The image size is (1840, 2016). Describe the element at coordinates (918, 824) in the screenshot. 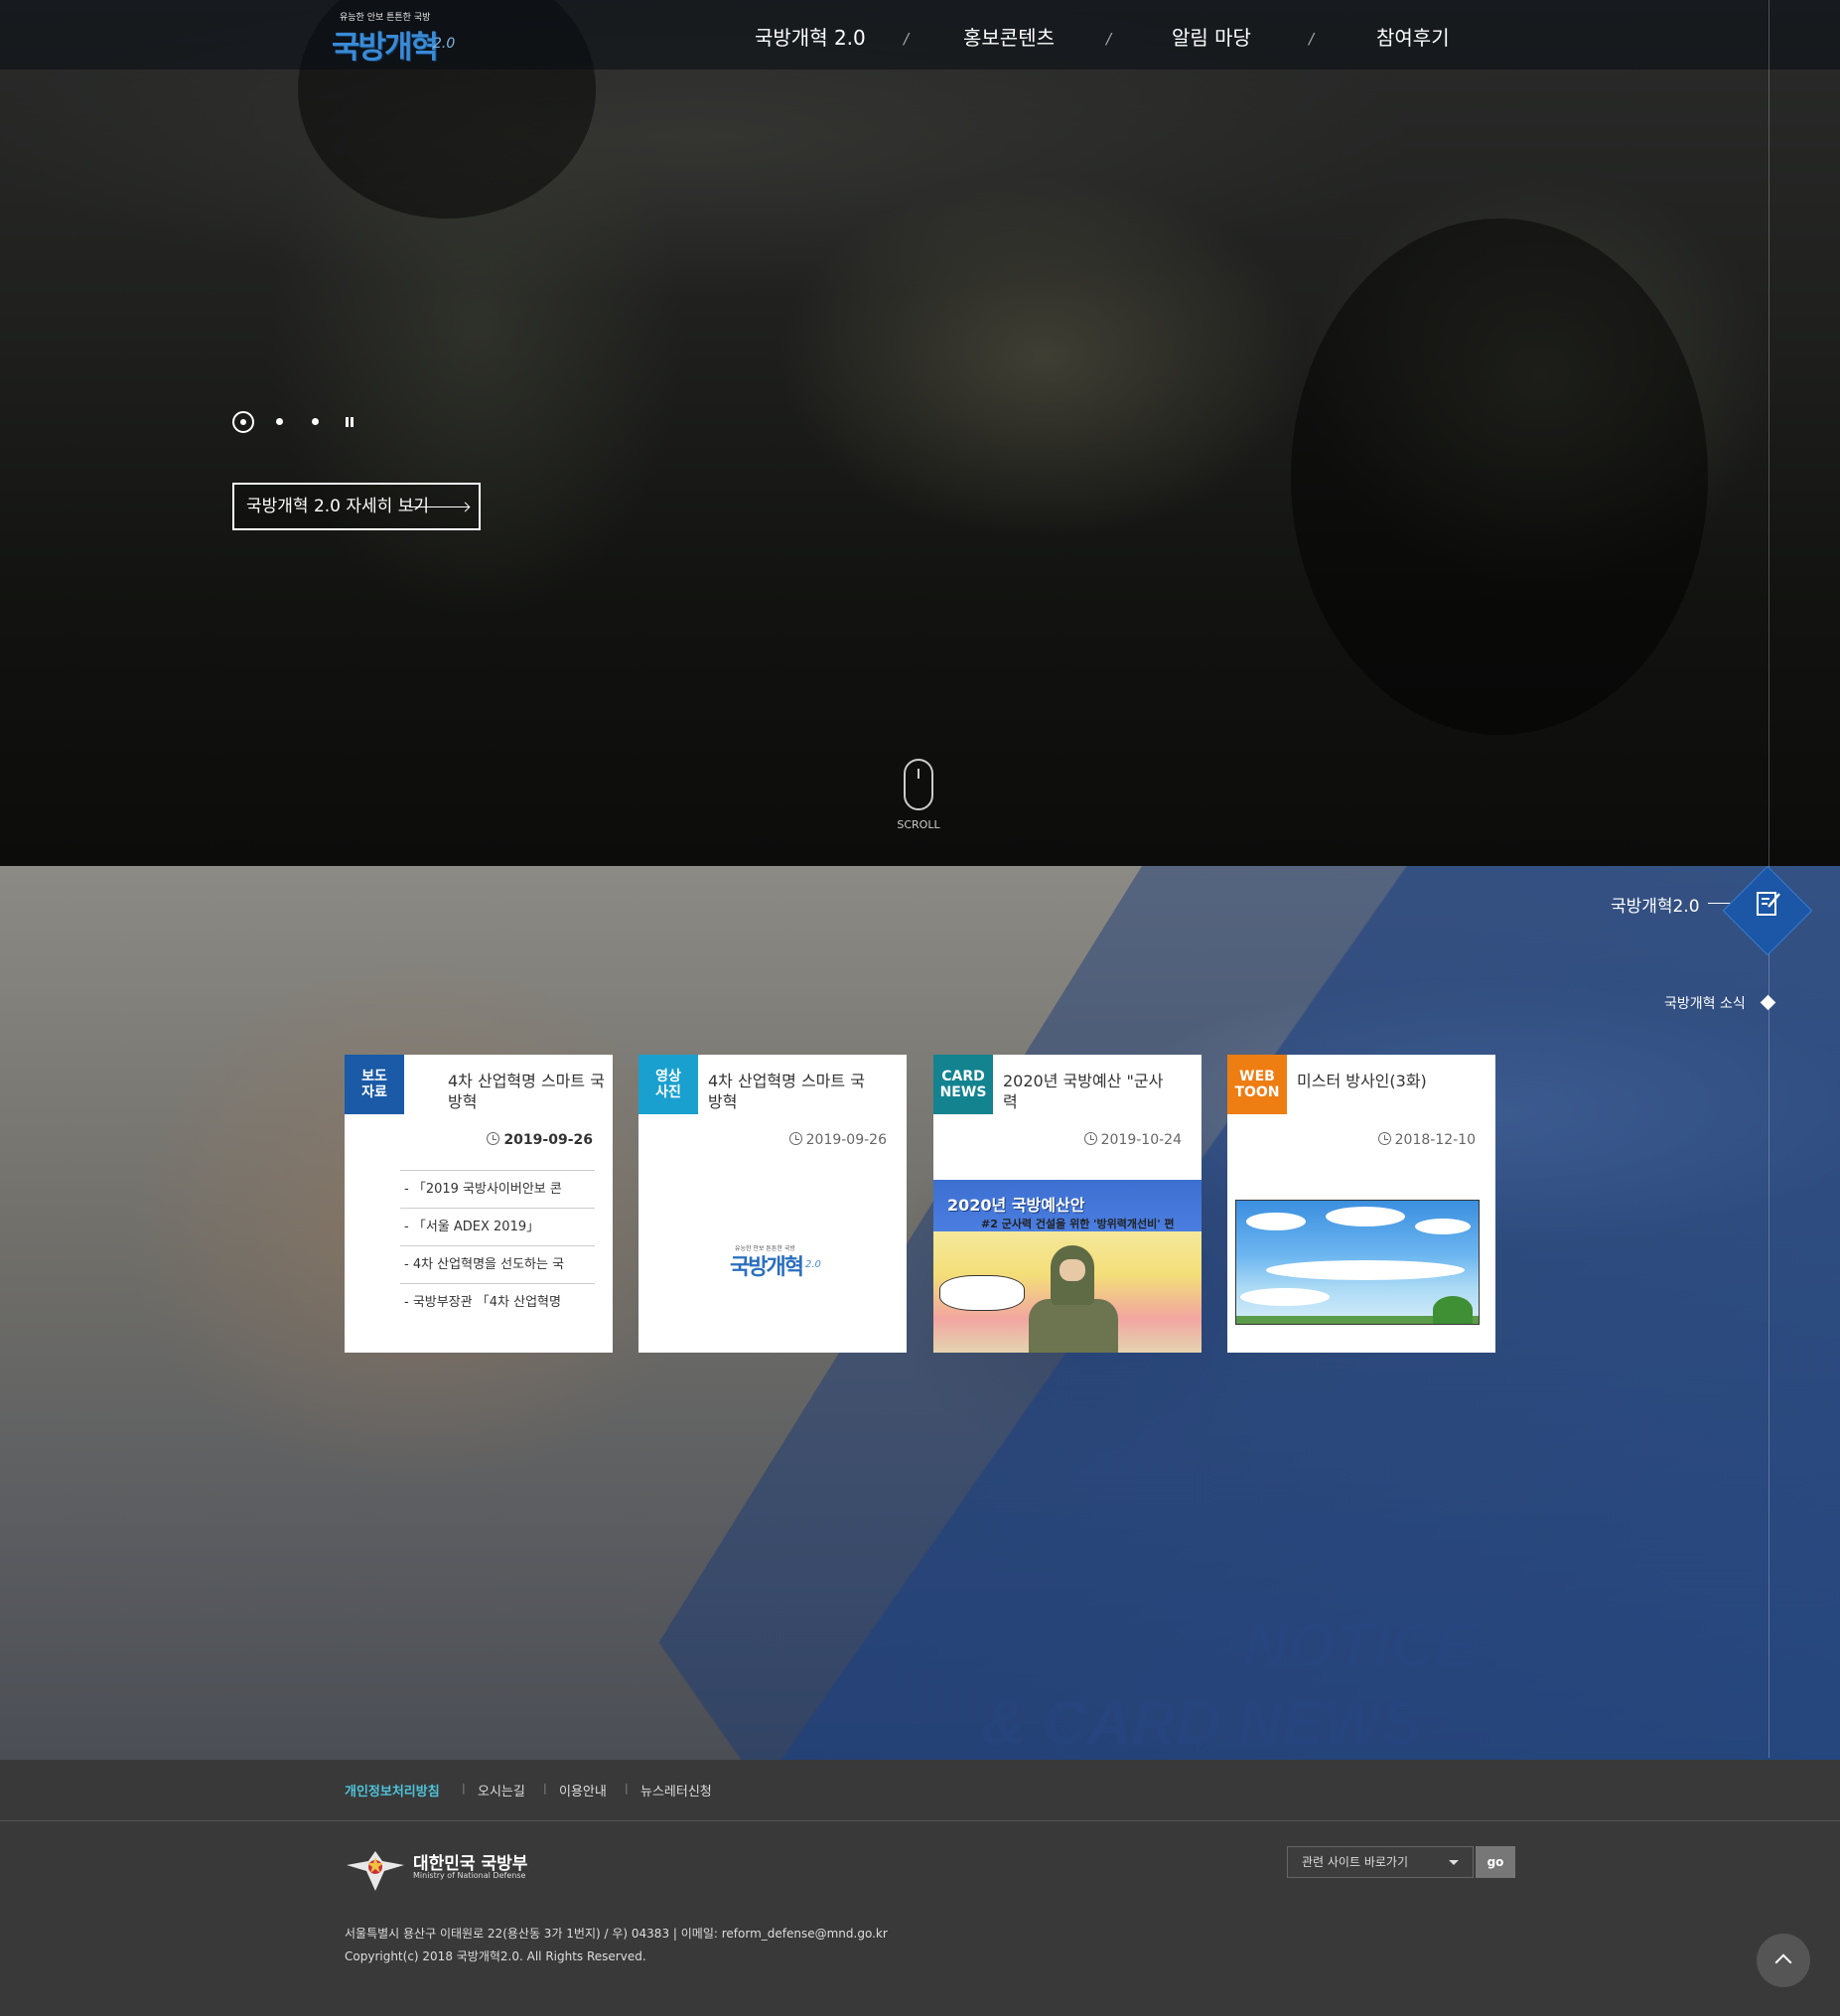

I see `scroll-label: SCROLL` at that location.